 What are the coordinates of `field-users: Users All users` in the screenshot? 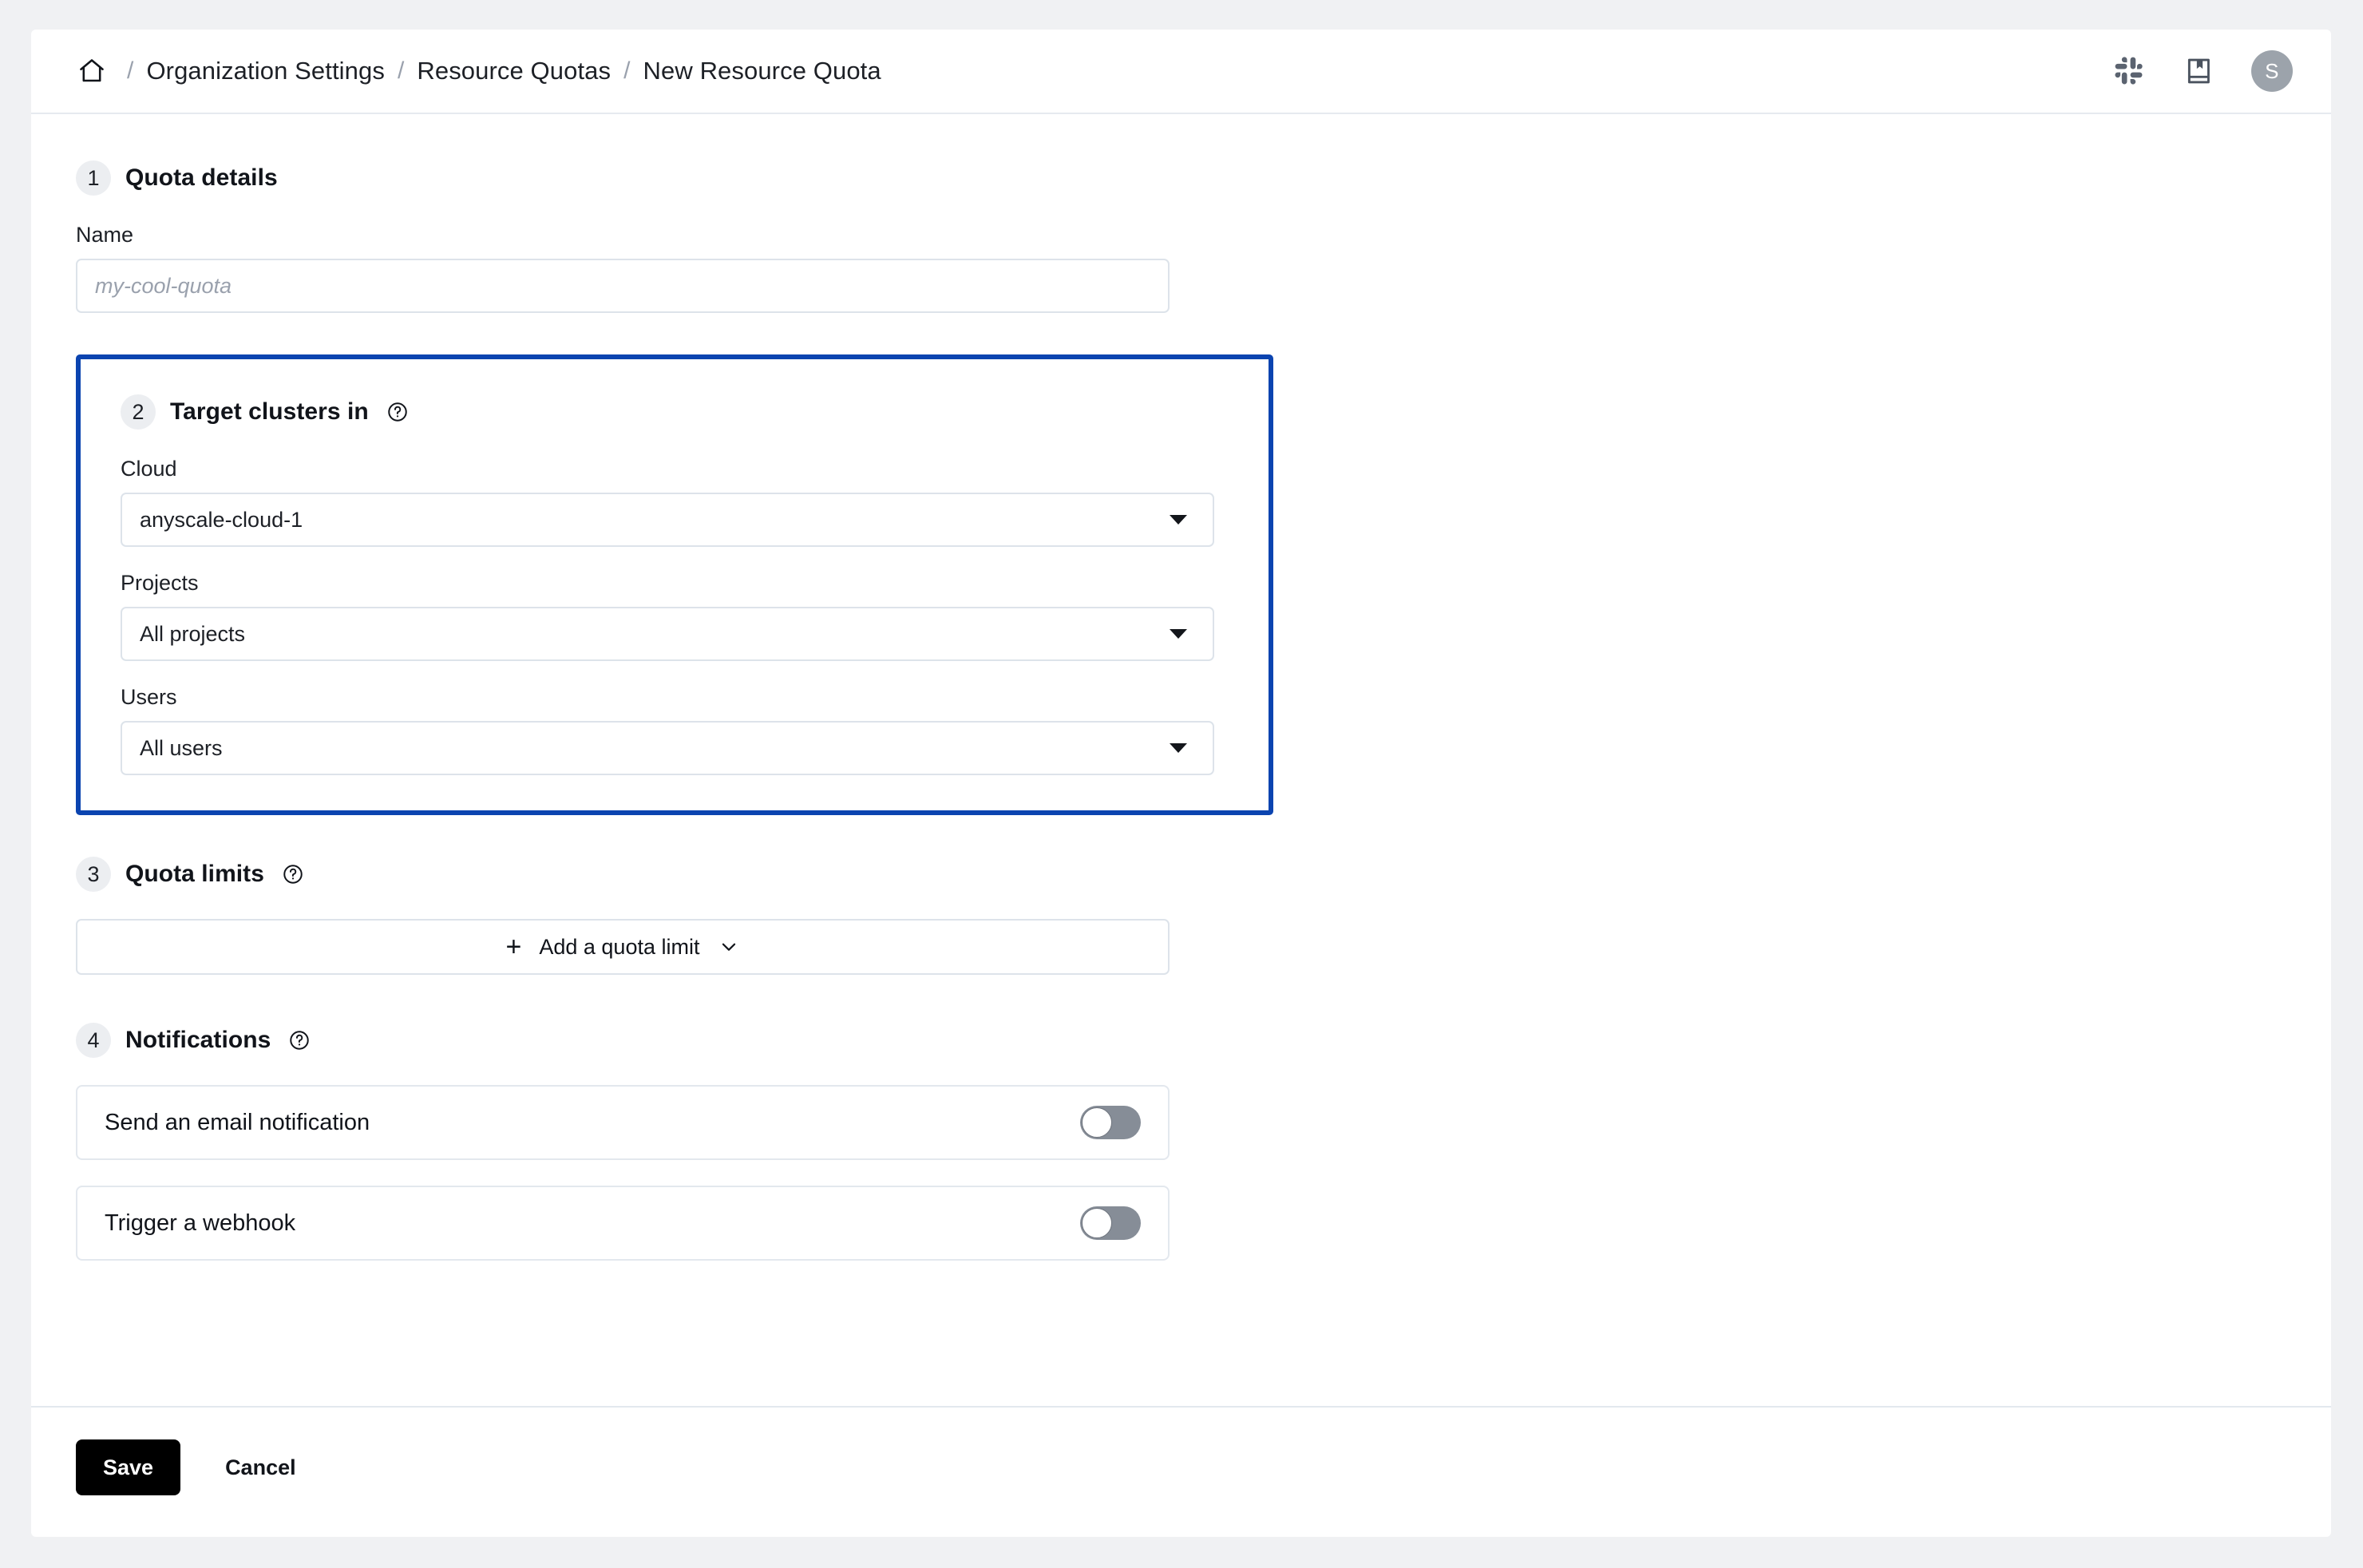 It's located at (675, 730).